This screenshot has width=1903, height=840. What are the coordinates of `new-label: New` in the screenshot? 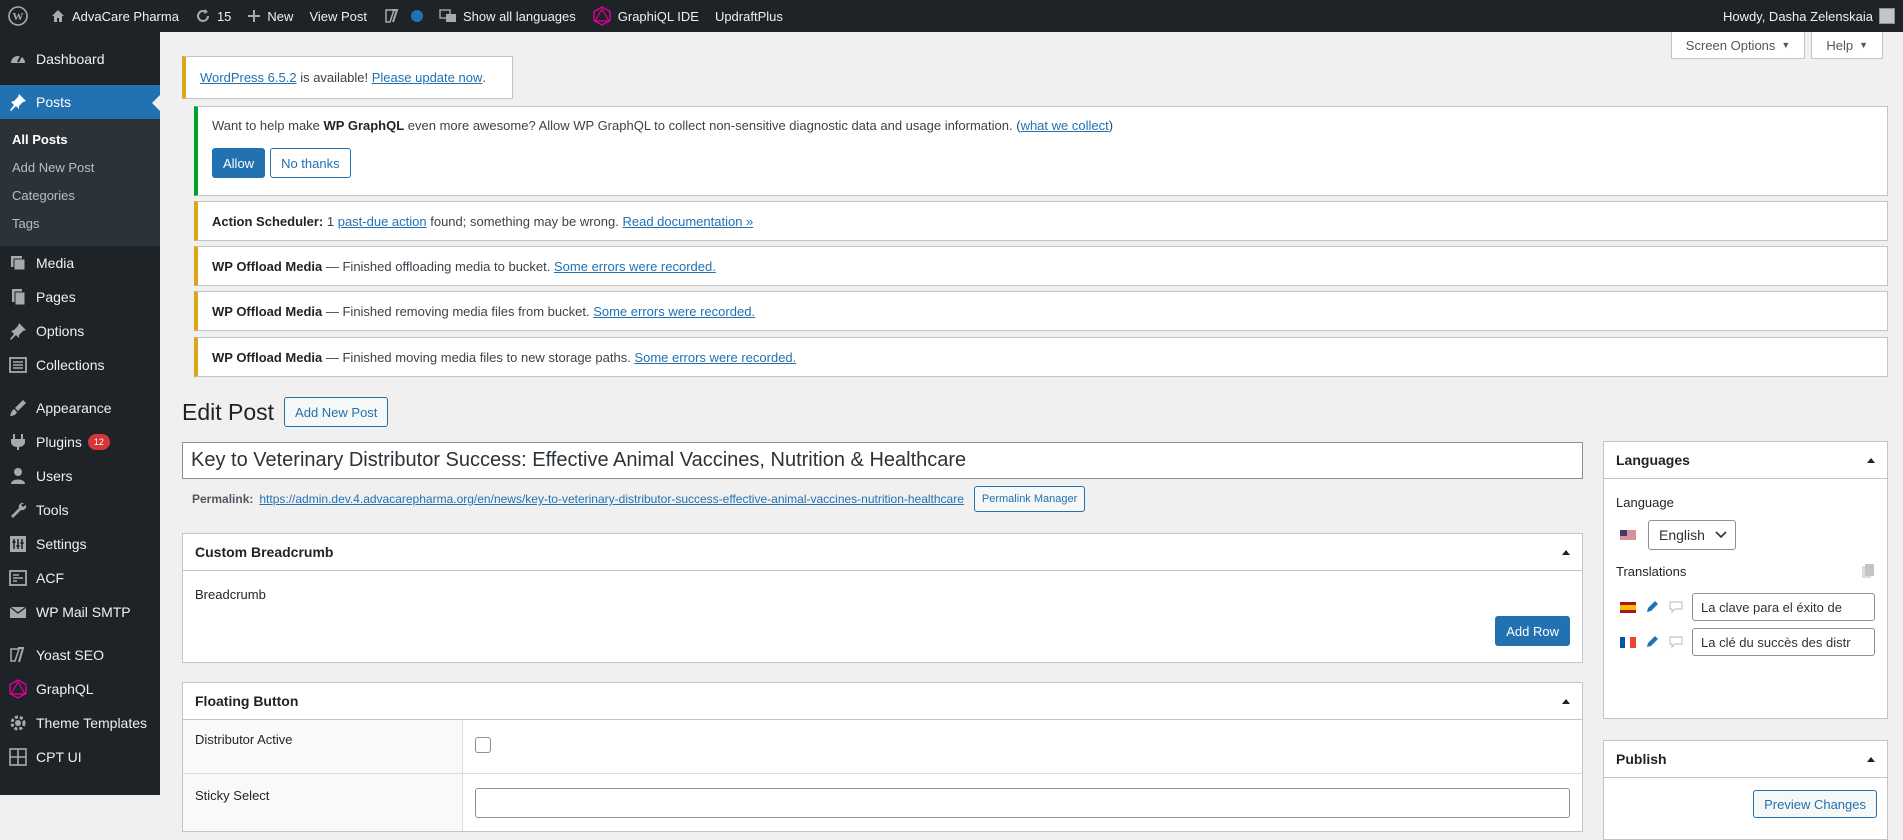 It's located at (280, 16).